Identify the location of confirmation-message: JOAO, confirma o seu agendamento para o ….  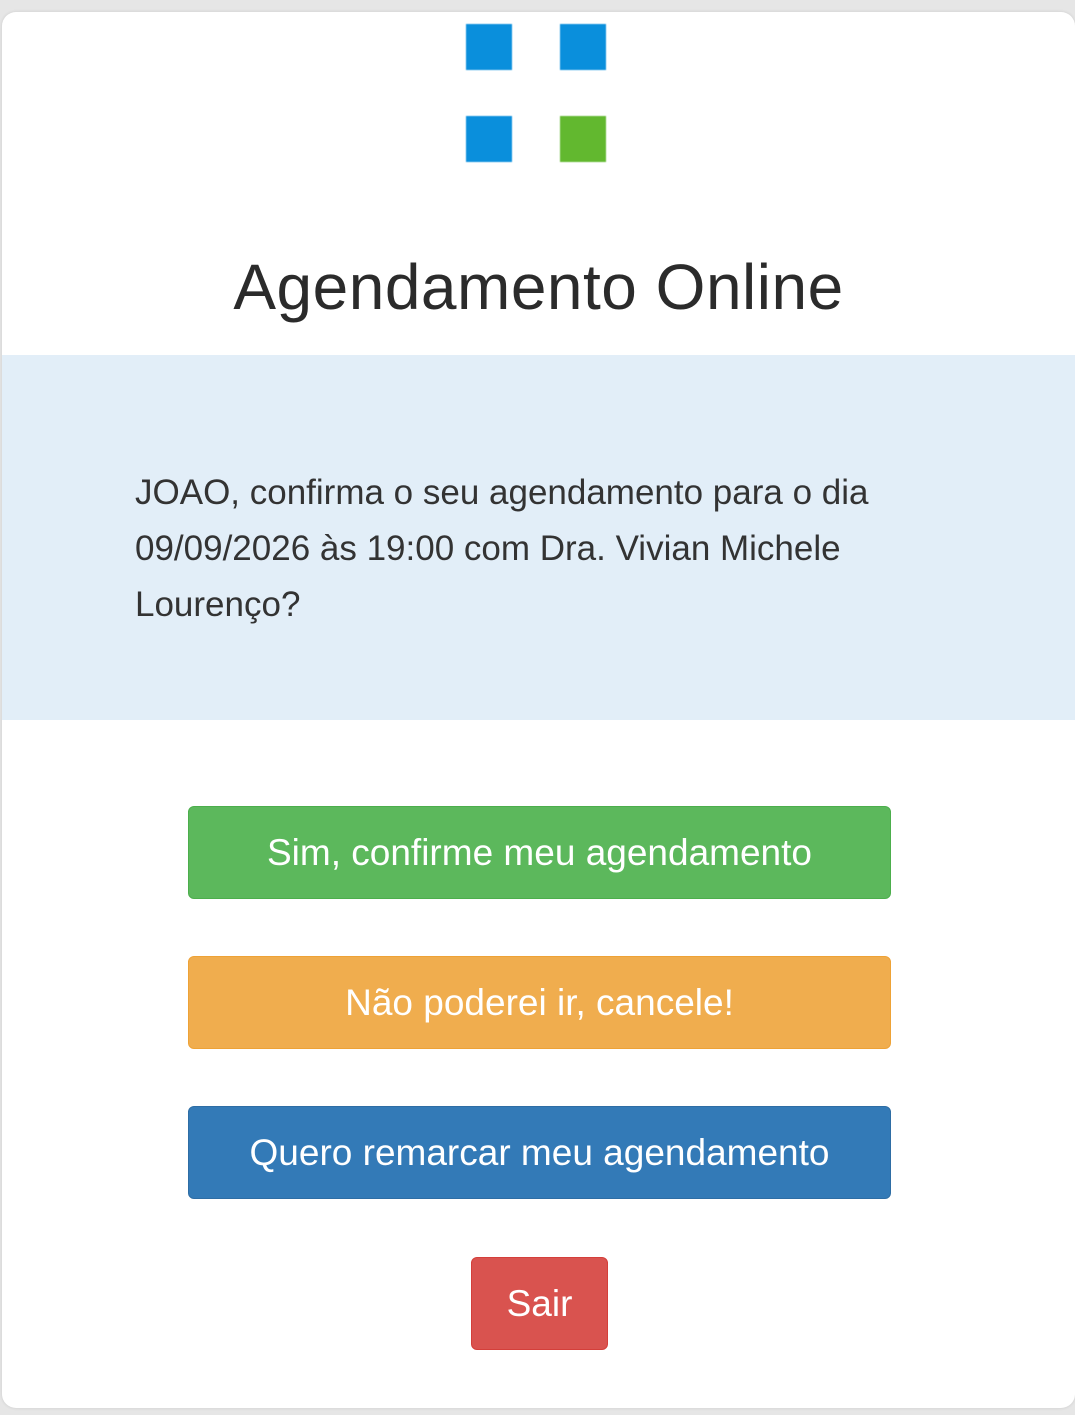
(502, 548).